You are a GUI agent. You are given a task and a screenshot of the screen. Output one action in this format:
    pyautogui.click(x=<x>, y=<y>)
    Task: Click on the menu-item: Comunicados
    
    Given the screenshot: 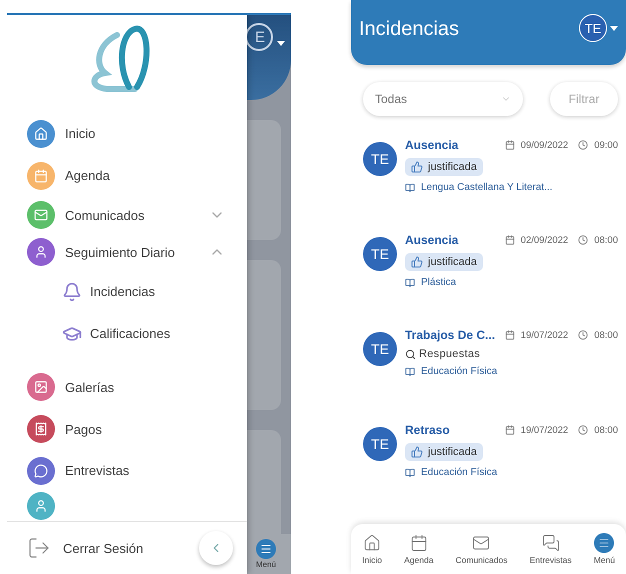 What is the action you would take?
    pyautogui.click(x=127, y=215)
    